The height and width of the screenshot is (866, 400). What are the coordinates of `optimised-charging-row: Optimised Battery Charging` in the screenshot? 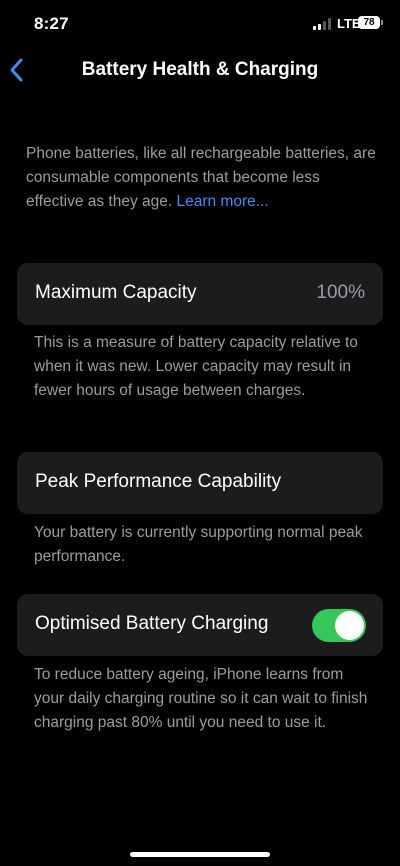 It's located at (200, 625).